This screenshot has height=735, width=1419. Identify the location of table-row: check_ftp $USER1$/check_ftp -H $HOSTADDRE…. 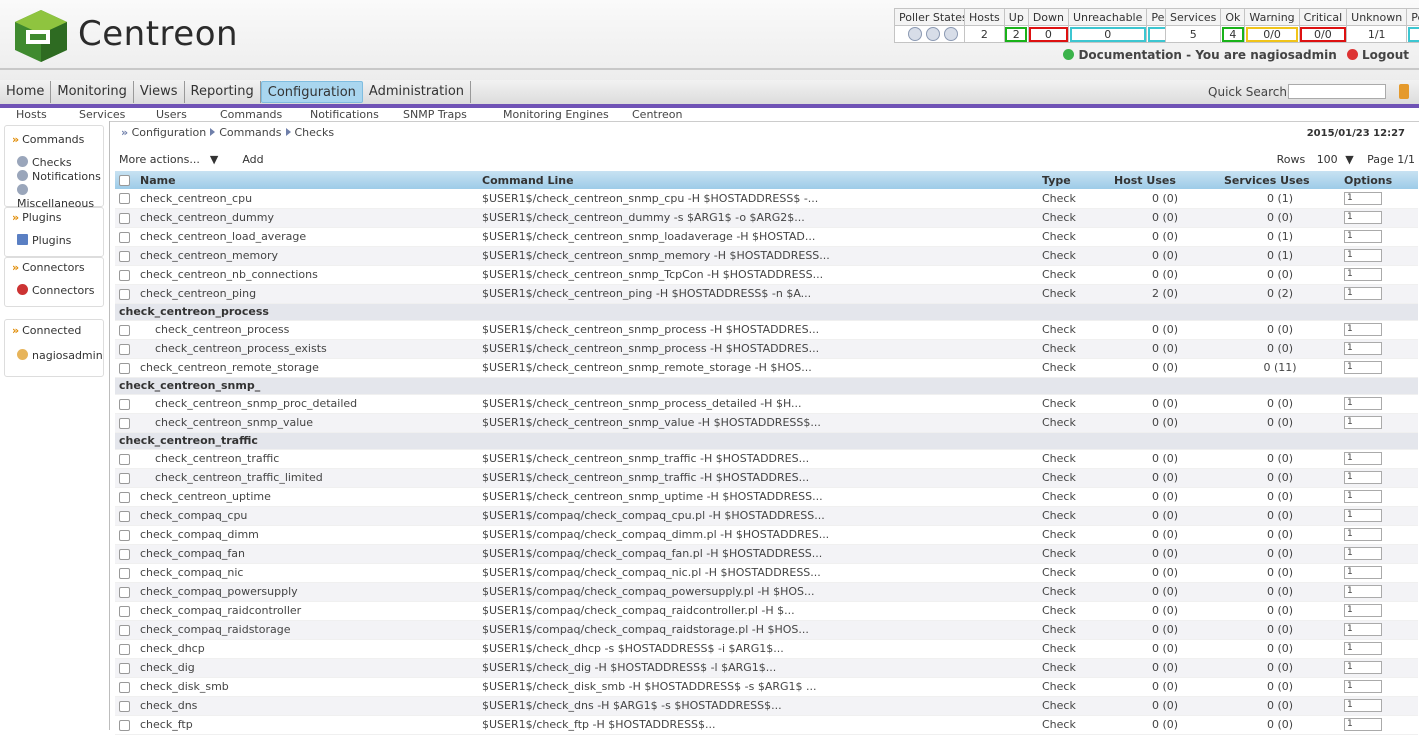
(766, 725).